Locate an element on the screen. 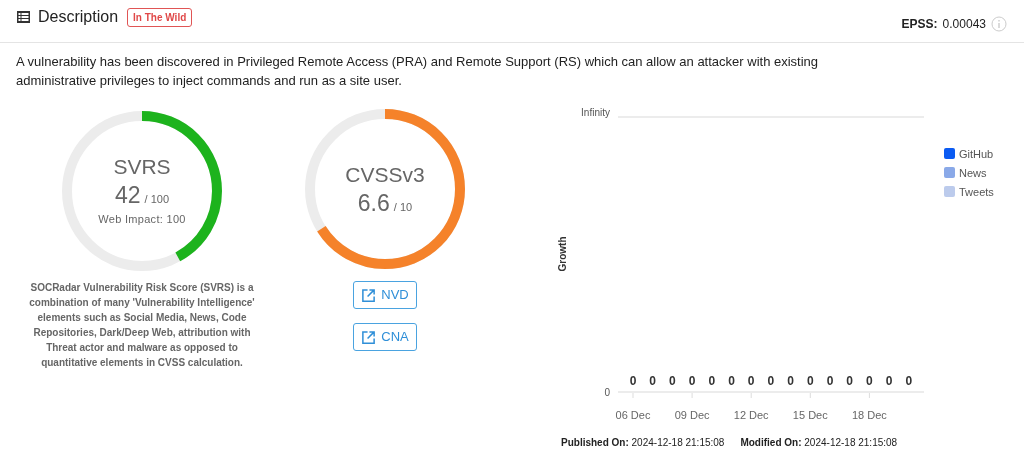 The width and height of the screenshot is (1024, 463). section-title: Description is located at coordinates (78, 17).